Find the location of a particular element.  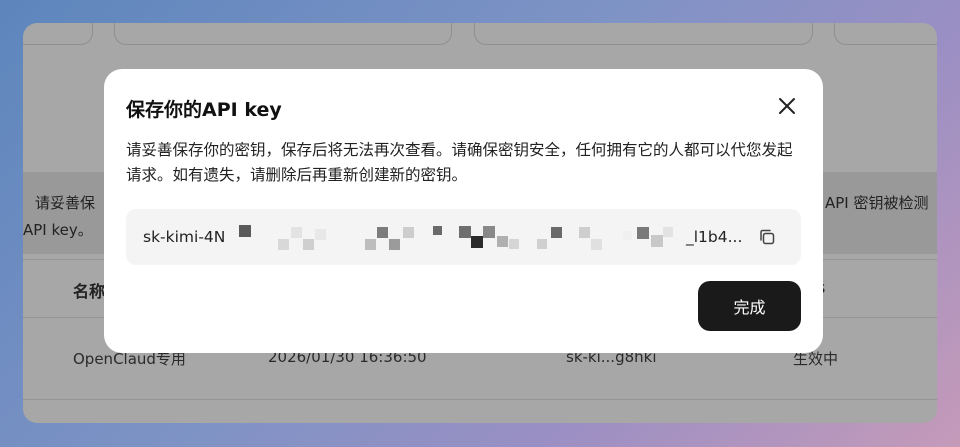

notice-text-line2: API key。 is located at coordinates (58, 230).